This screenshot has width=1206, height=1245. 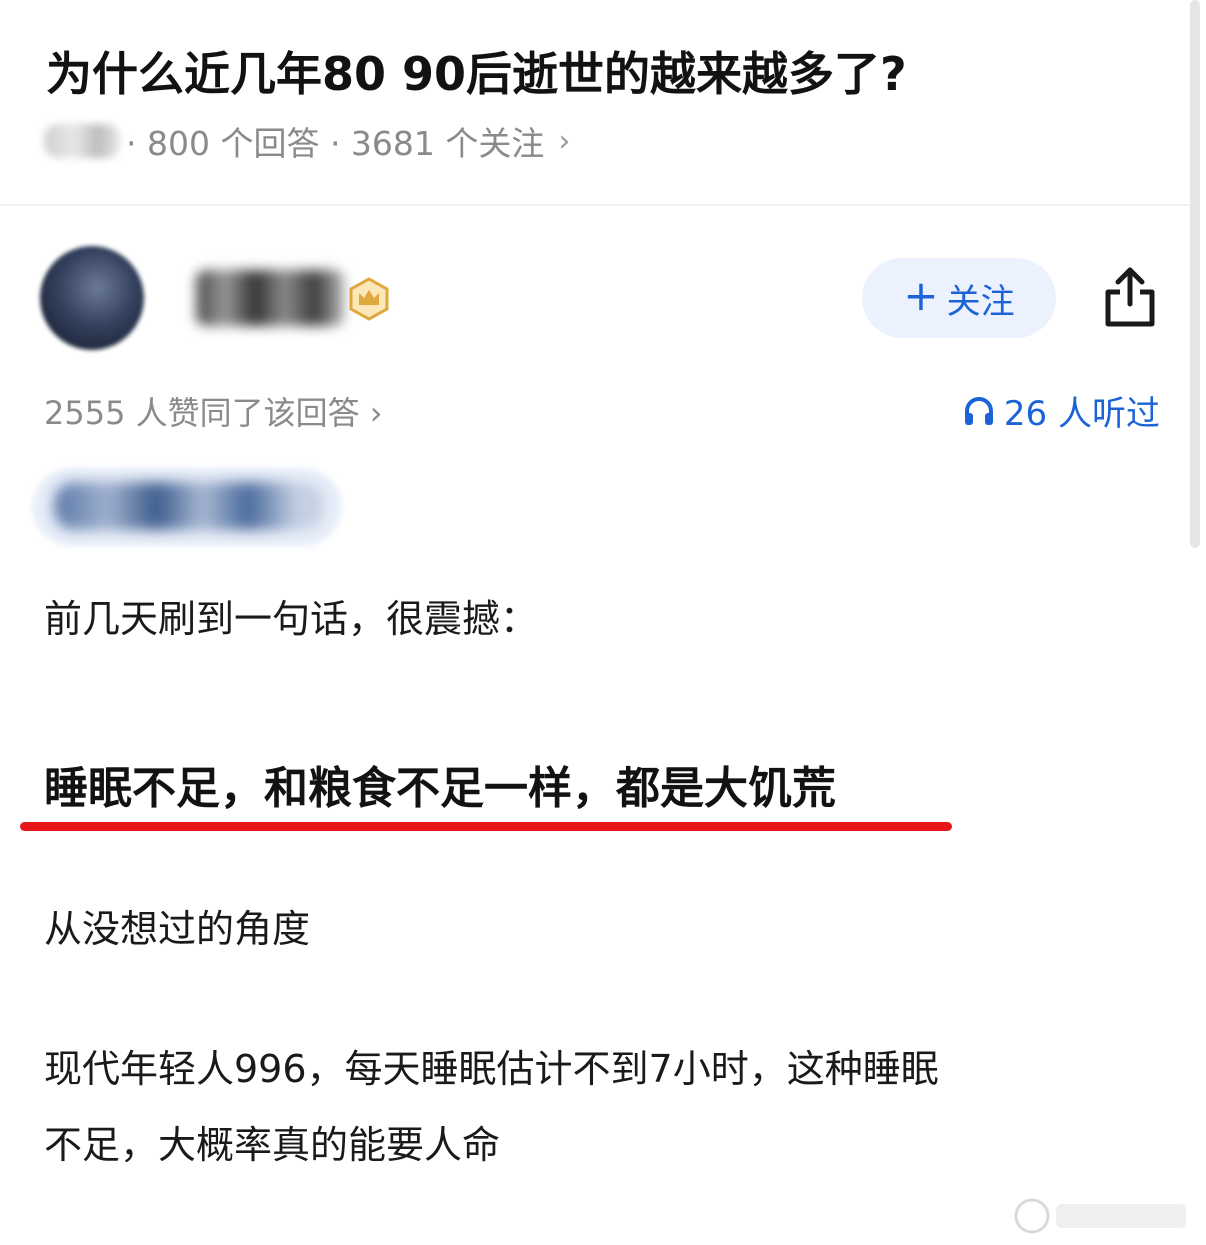 I want to click on crown-badge-icon, so click(x=369, y=299).